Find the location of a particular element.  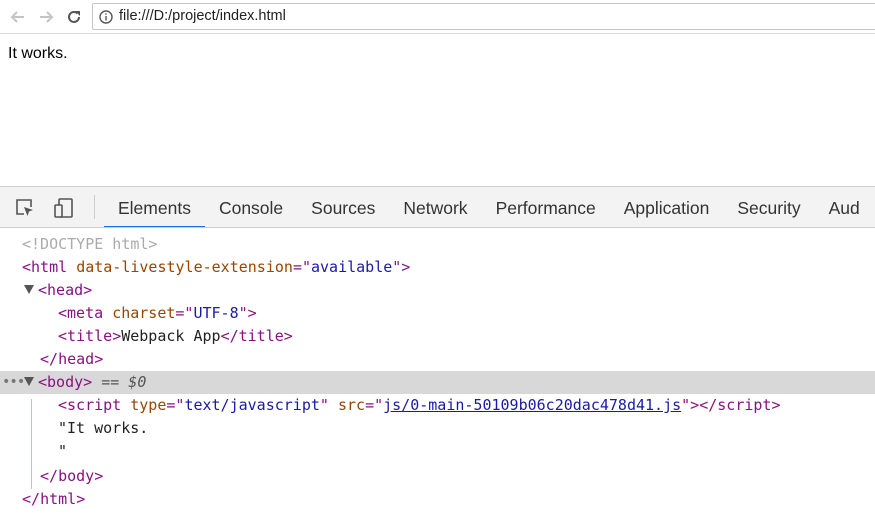

dom-node-body: ••• <body> == $0 is located at coordinates (437, 382).